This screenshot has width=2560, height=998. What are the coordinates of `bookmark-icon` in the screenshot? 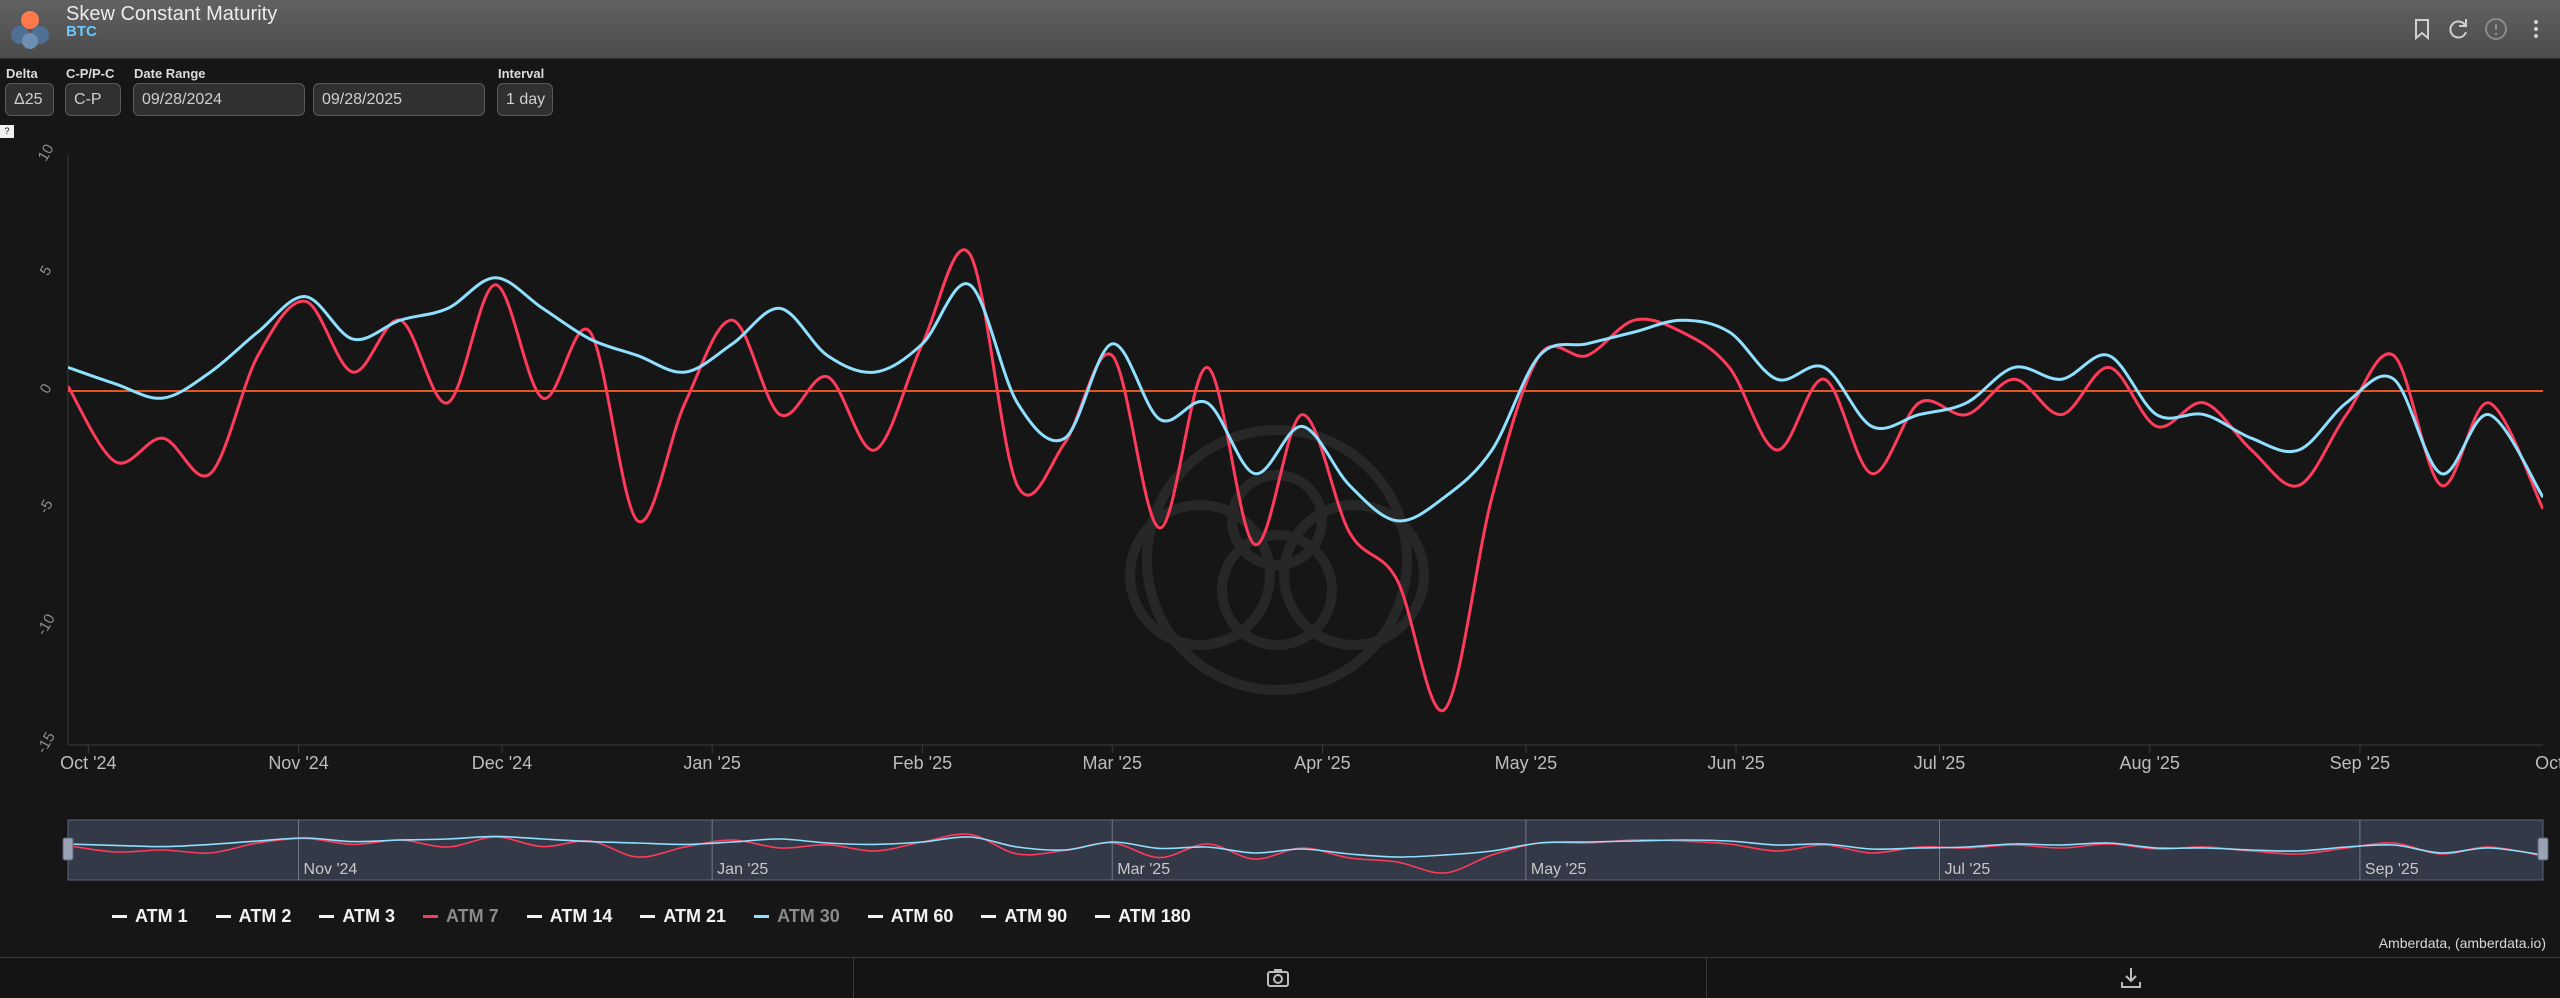 It's located at (2422, 29).